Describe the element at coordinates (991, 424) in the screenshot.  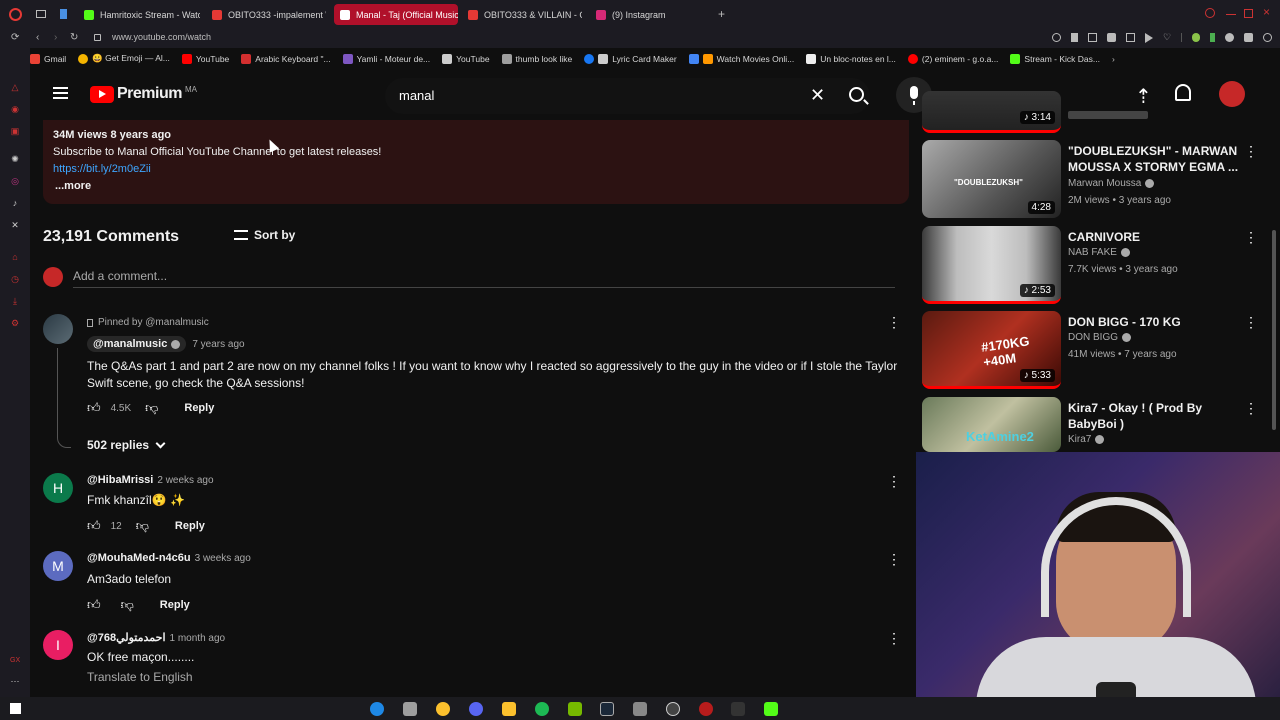
I see `video-thumbnail: KetAmine2` at that location.